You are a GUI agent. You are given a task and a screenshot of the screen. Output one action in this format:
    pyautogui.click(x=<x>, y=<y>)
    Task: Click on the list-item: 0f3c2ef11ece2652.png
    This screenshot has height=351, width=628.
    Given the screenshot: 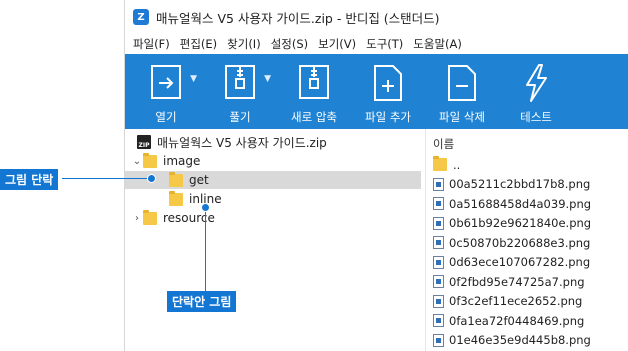 What is the action you would take?
    pyautogui.click(x=529, y=302)
    